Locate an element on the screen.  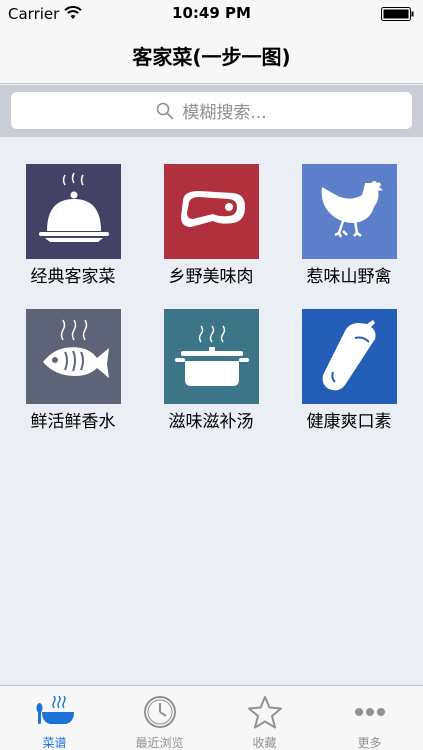
battery-icon is located at coordinates (397, 14).